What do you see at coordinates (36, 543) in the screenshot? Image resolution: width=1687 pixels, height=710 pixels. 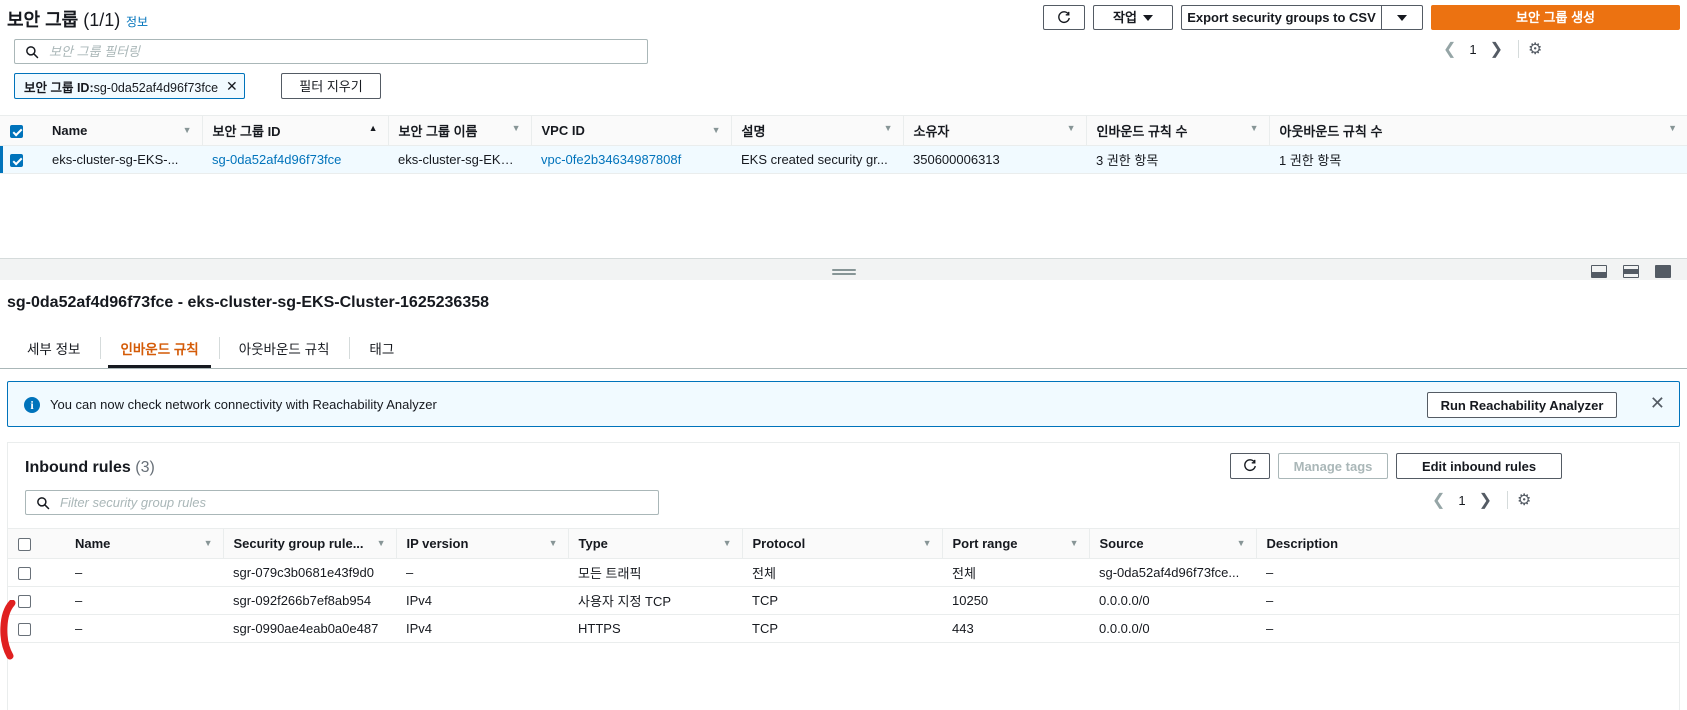 I see `select-all-header` at bounding box center [36, 543].